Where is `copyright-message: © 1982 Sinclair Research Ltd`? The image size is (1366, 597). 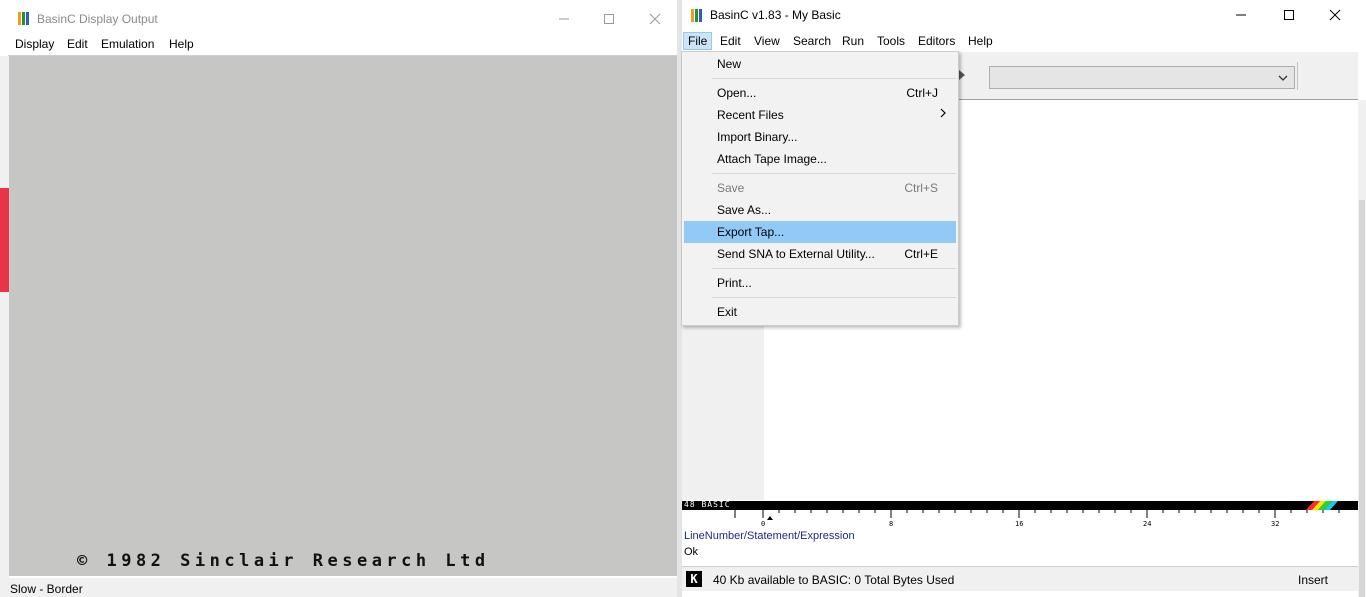 copyright-message: © 1982 Sinclair Research Ltd is located at coordinates (283, 561).